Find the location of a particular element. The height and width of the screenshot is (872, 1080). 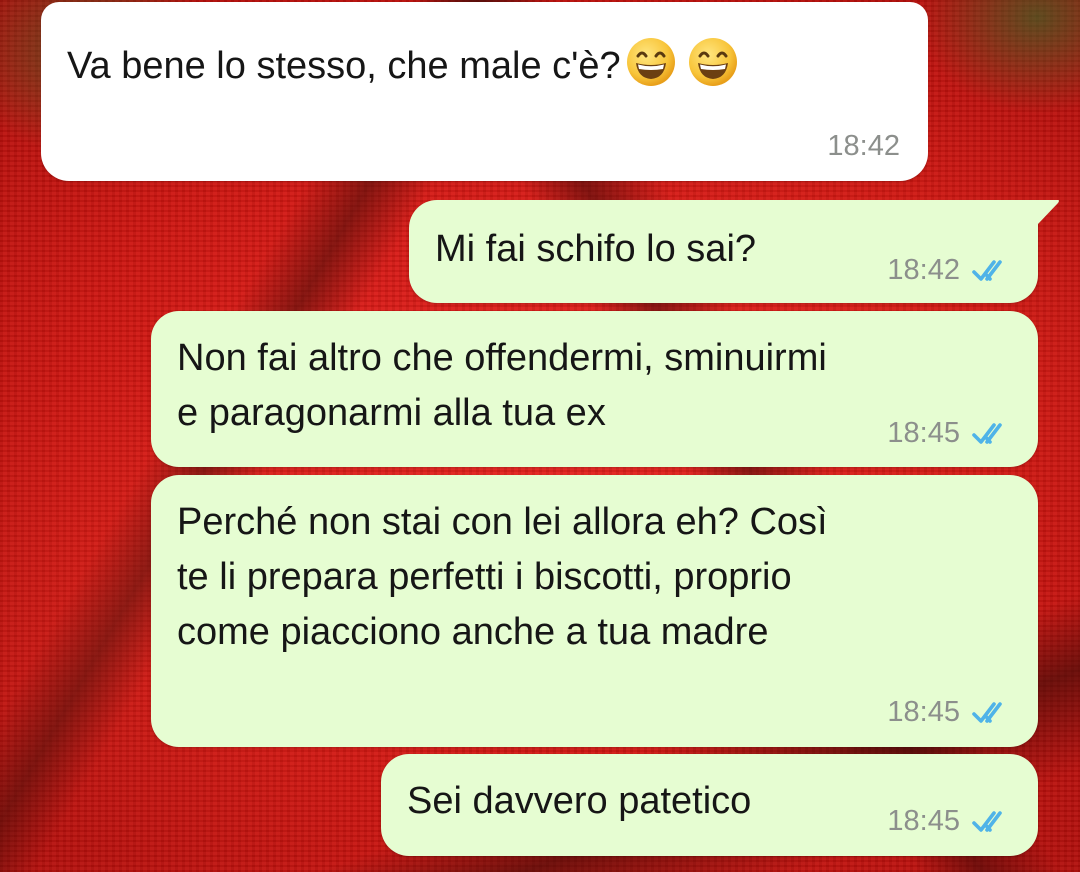

message-bubble-outgoing: Sei davvero patetico 18:45 is located at coordinates (709, 805).